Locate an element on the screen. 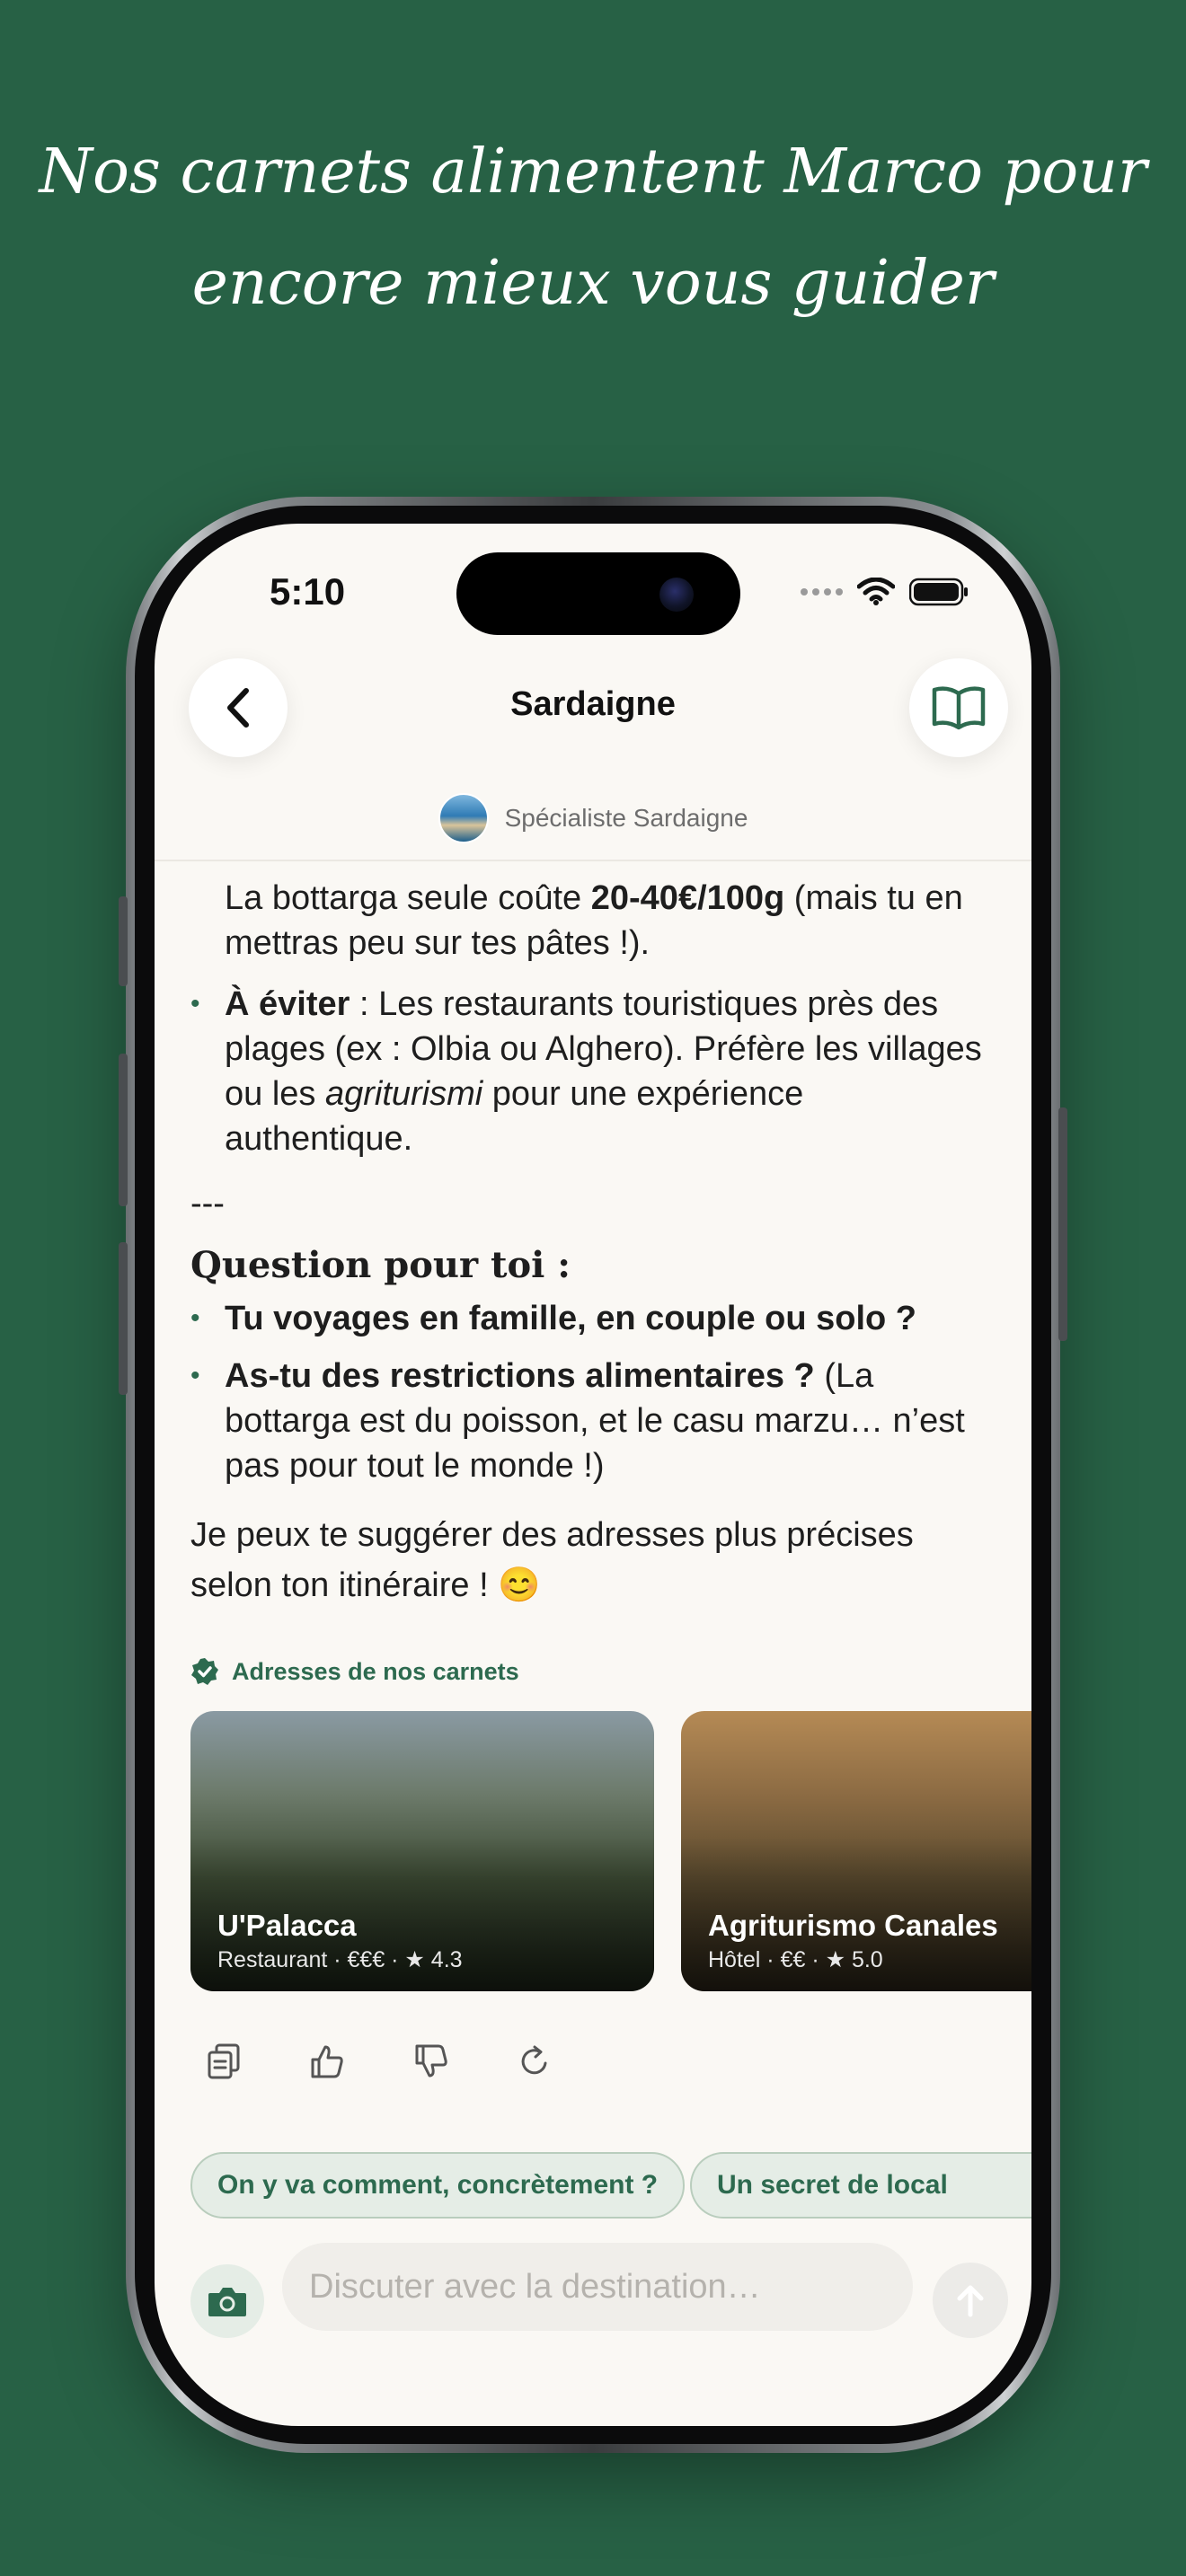  volume-up-button is located at coordinates (123, 1130).